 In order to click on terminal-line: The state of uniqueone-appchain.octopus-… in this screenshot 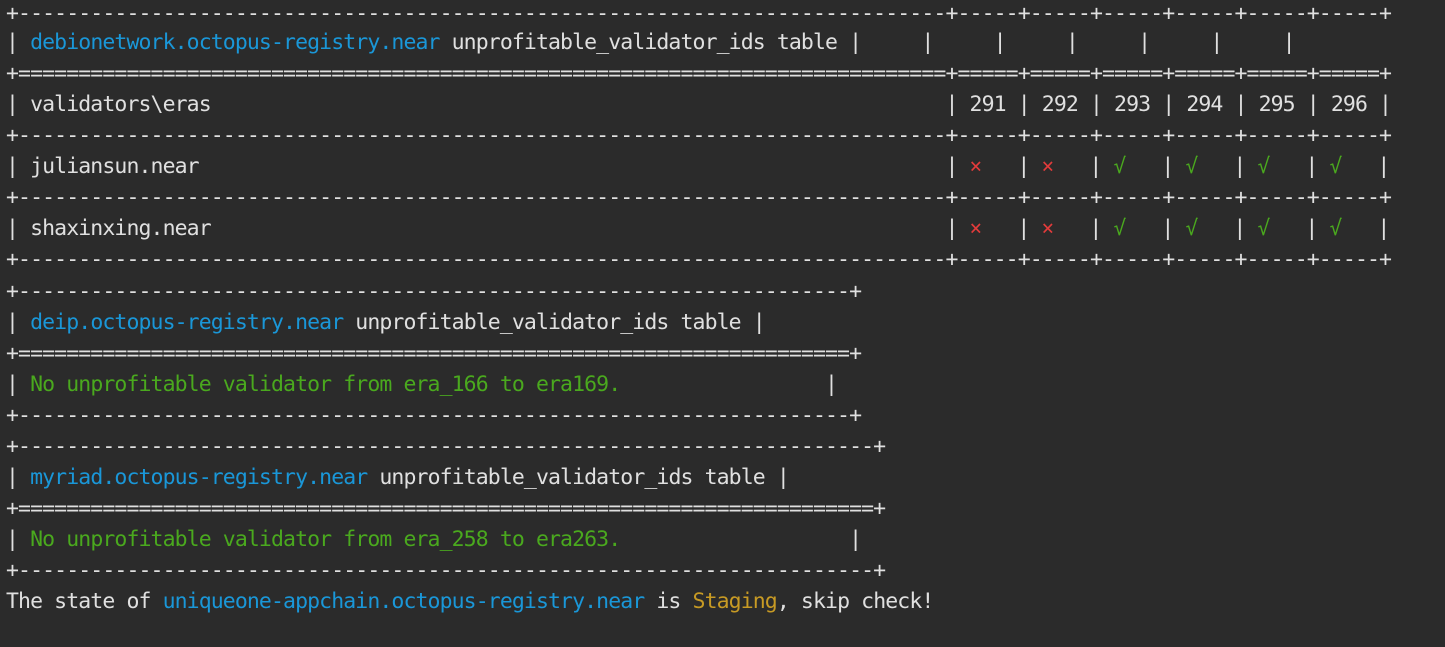, I will do `click(470, 601)`.